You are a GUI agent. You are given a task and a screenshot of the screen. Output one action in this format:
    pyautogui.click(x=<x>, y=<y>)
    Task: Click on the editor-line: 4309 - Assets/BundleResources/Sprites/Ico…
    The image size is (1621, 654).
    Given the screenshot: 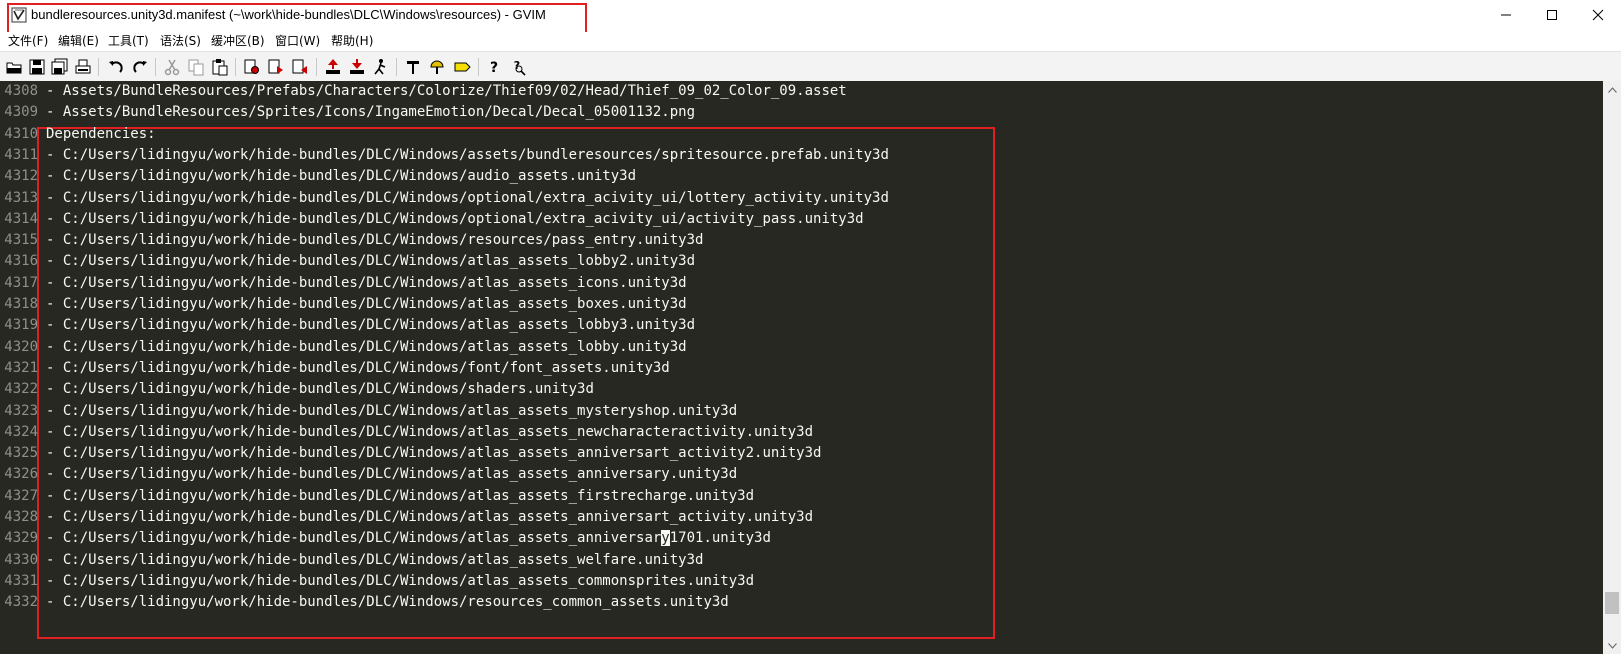 What is the action you would take?
    pyautogui.click(x=801, y=112)
    